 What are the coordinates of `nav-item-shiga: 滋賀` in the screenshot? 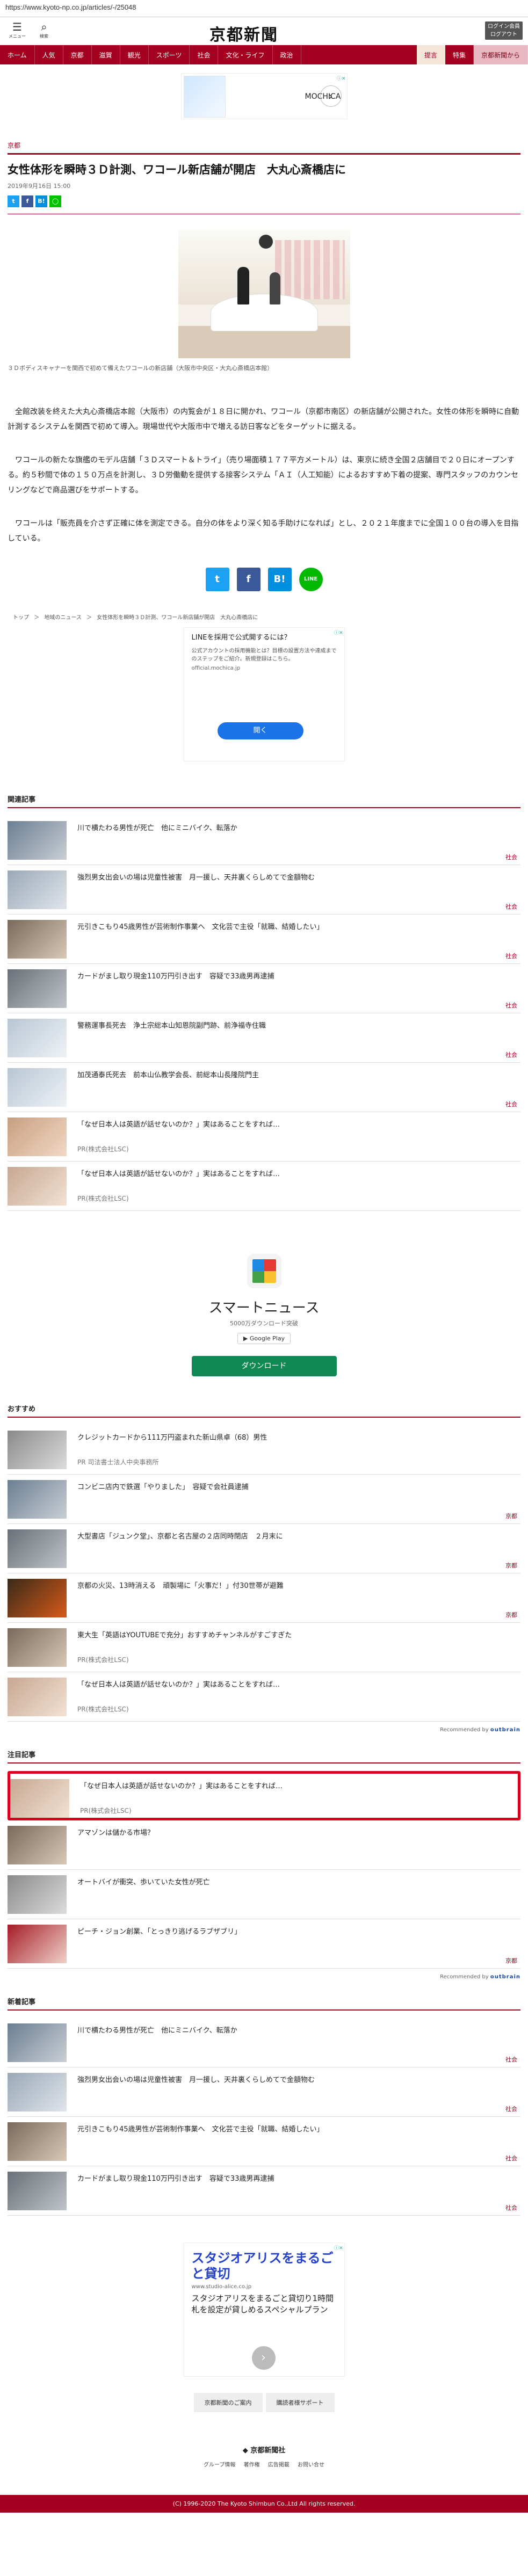 It's located at (106, 54).